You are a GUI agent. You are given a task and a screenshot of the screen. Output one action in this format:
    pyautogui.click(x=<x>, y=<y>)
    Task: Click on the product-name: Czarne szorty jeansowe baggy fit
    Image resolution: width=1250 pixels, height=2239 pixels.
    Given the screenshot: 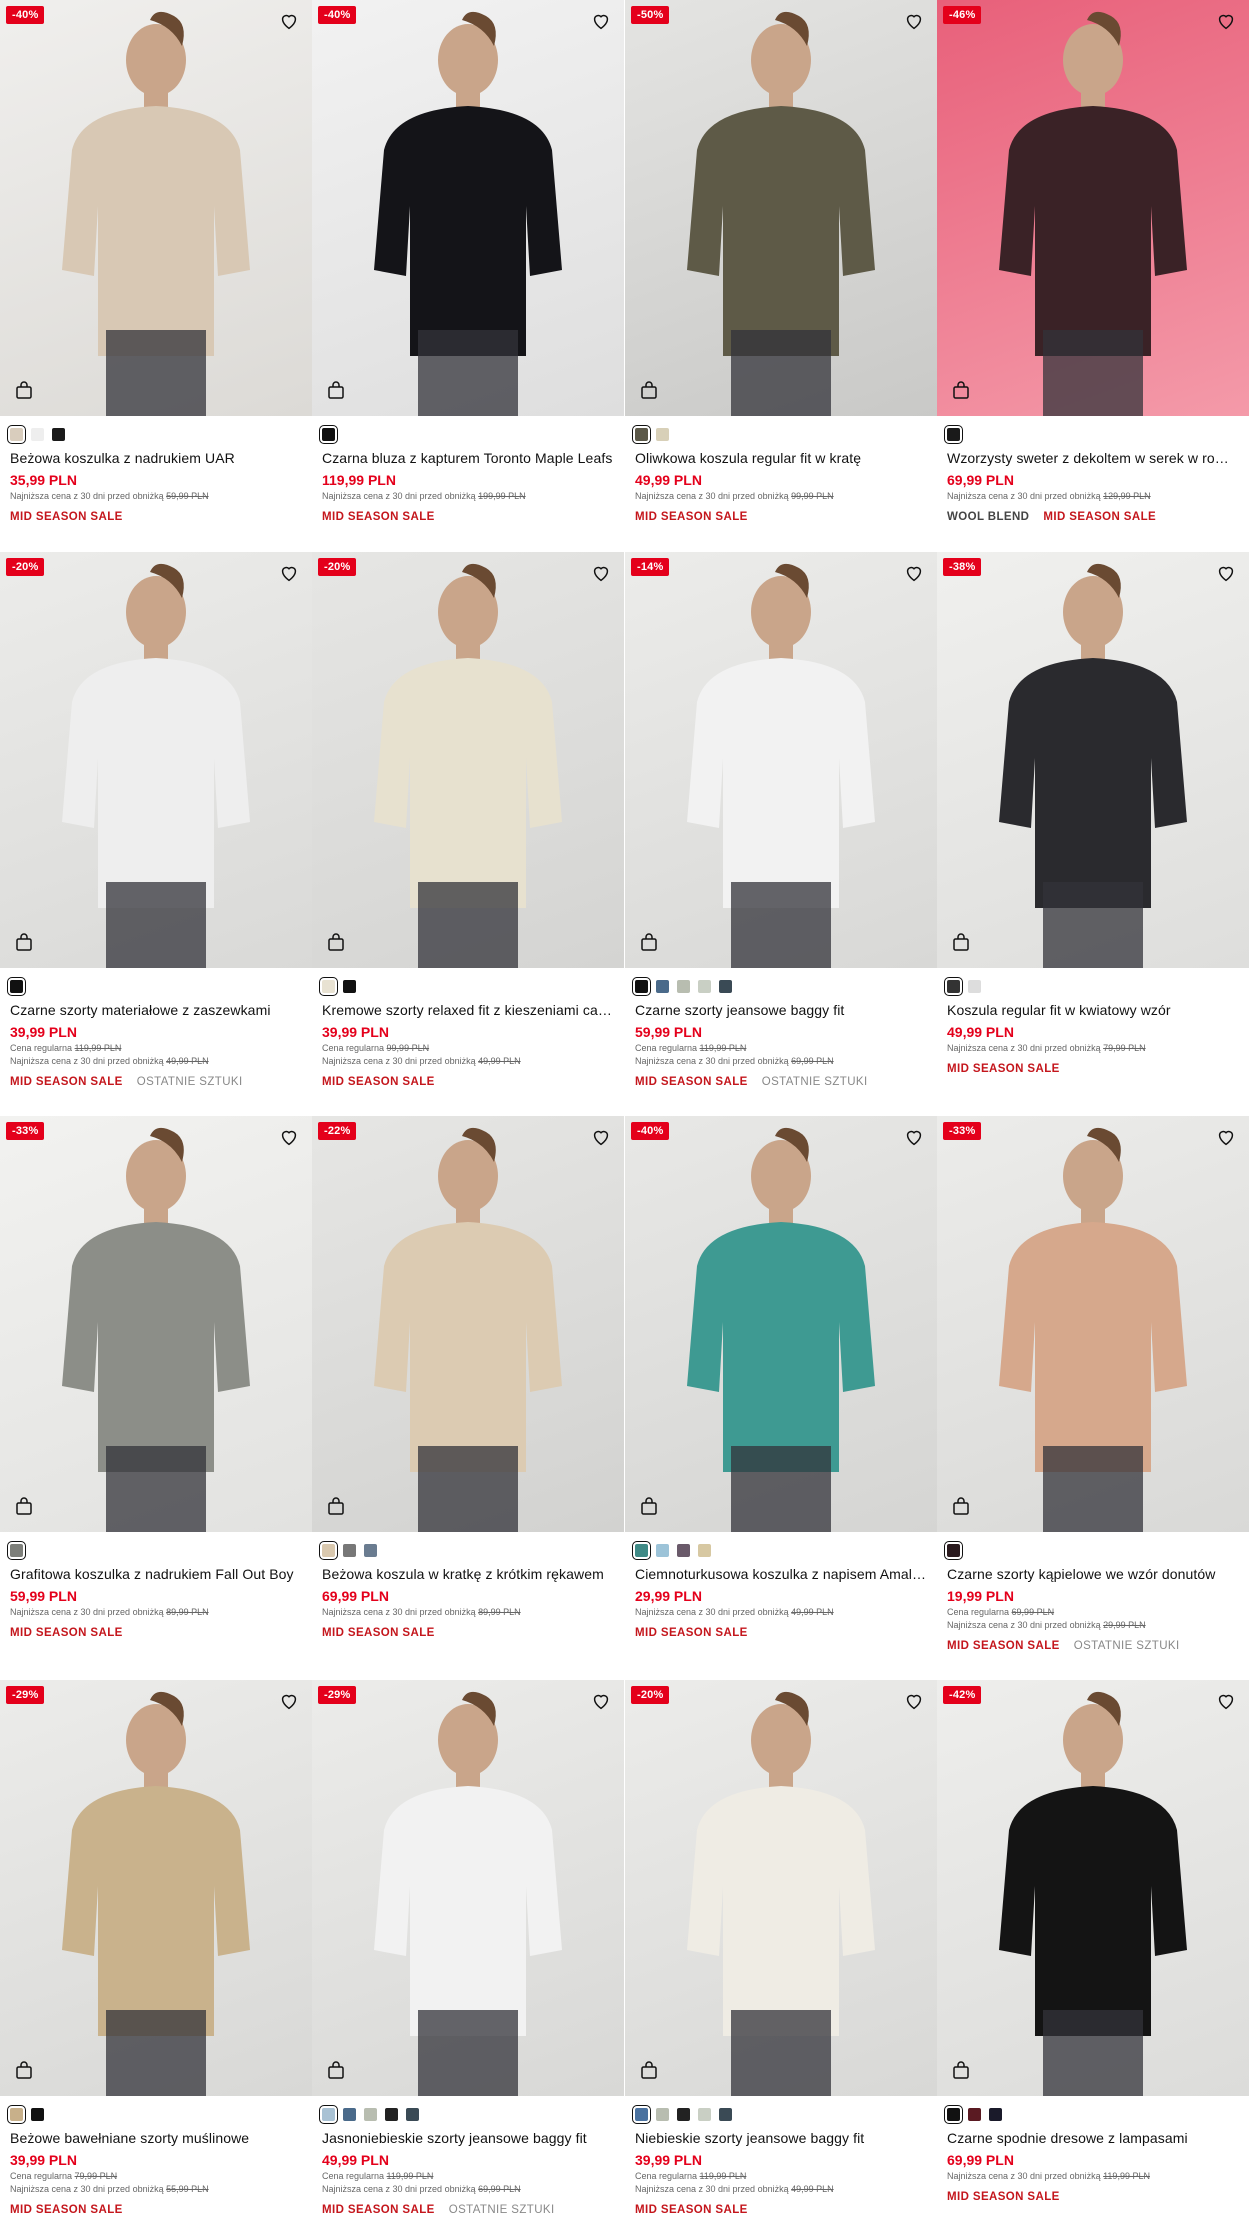 What is the action you would take?
    pyautogui.click(x=781, y=1010)
    